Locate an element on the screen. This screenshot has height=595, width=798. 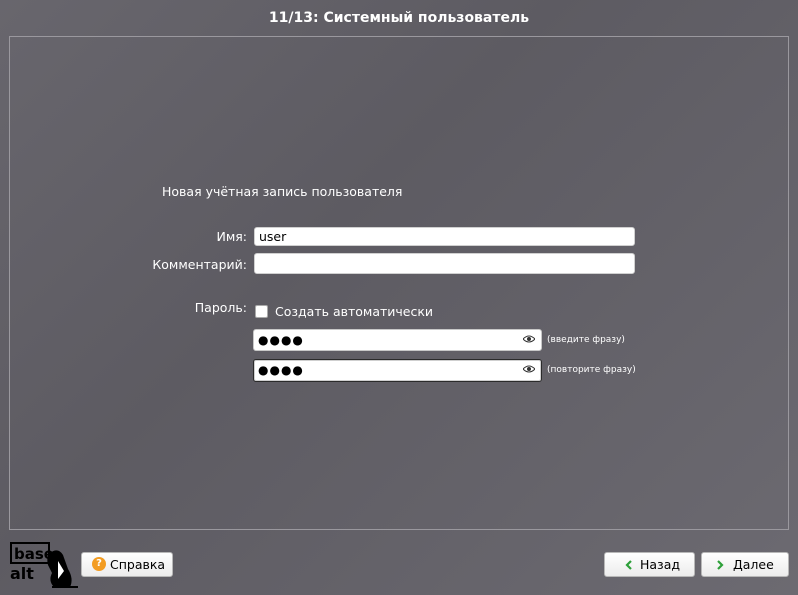
next-label: Далее is located at coordinates (753, 564).